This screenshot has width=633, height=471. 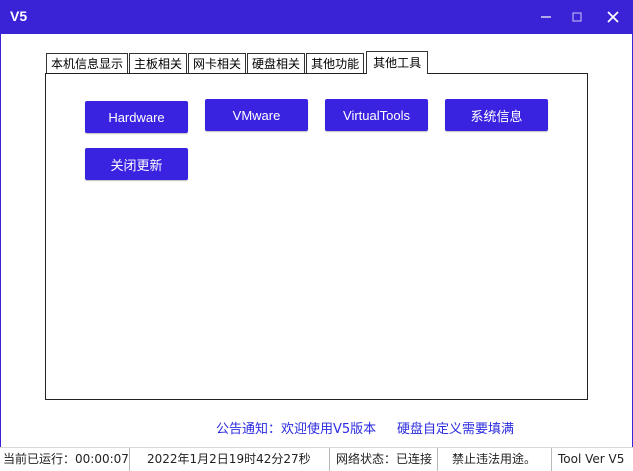 I want to click on virtualtools-button: VirtualTools, so click(x=376, y=115).